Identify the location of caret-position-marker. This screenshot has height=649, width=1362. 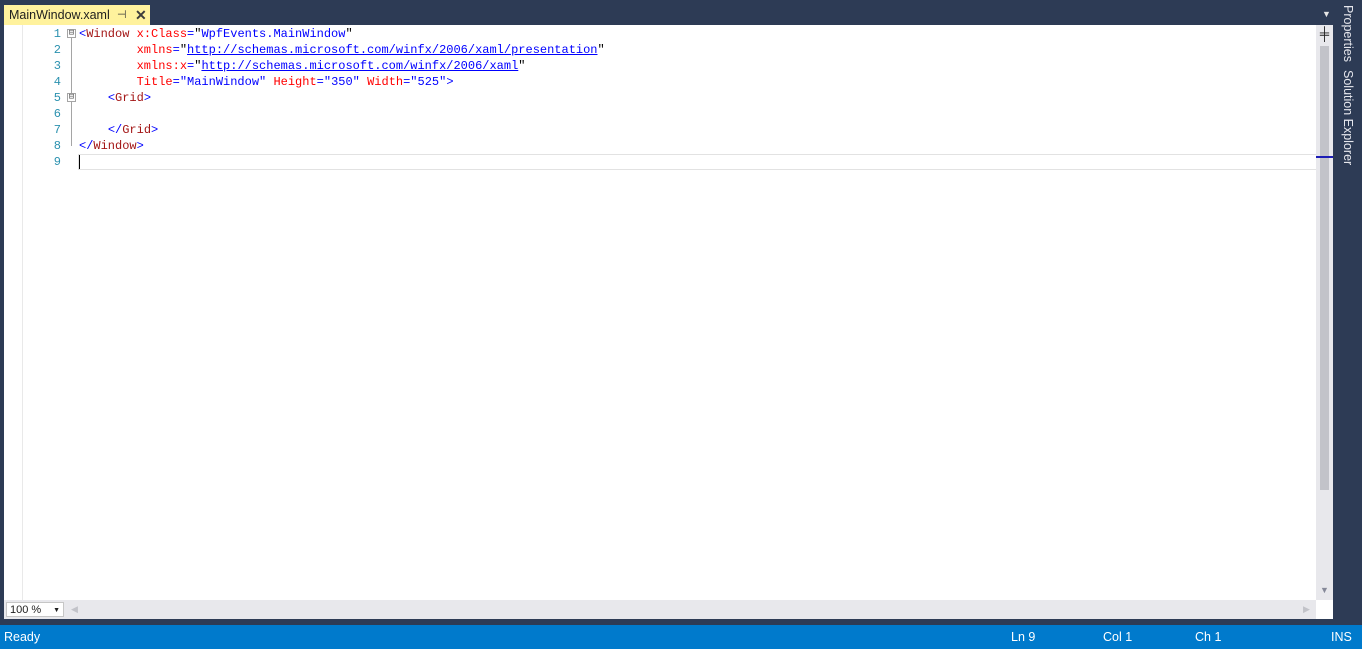
(1324, 157).